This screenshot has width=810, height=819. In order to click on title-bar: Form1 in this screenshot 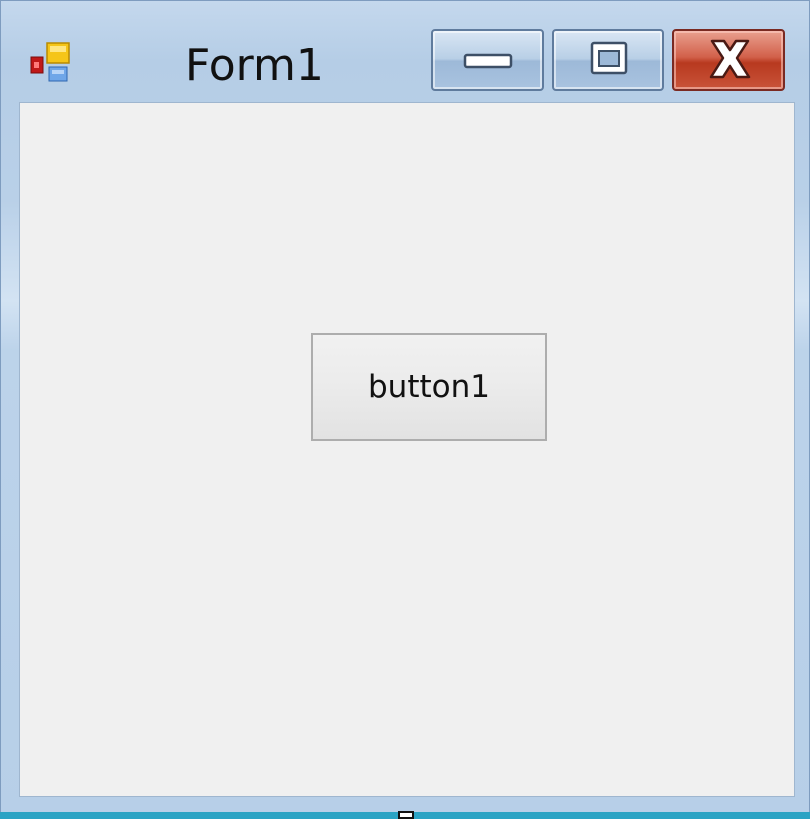, I will do `click(405, 51)`.